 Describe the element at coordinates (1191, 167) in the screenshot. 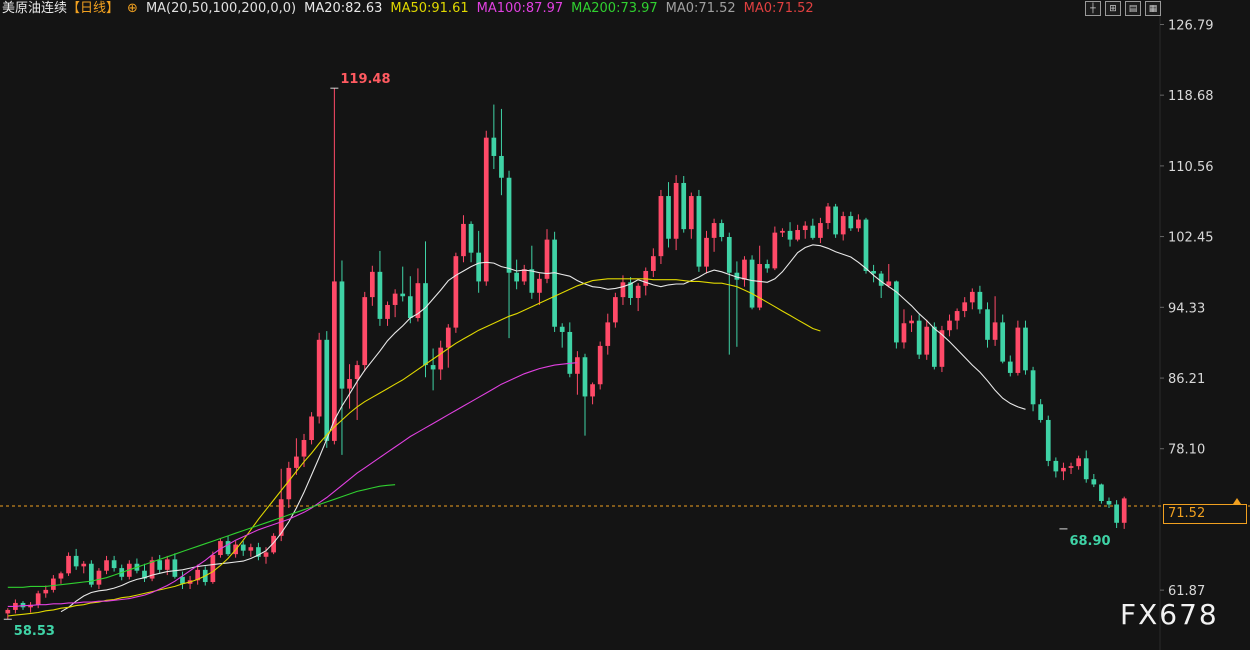

I see `y-tick-label: 110.56` at that location.